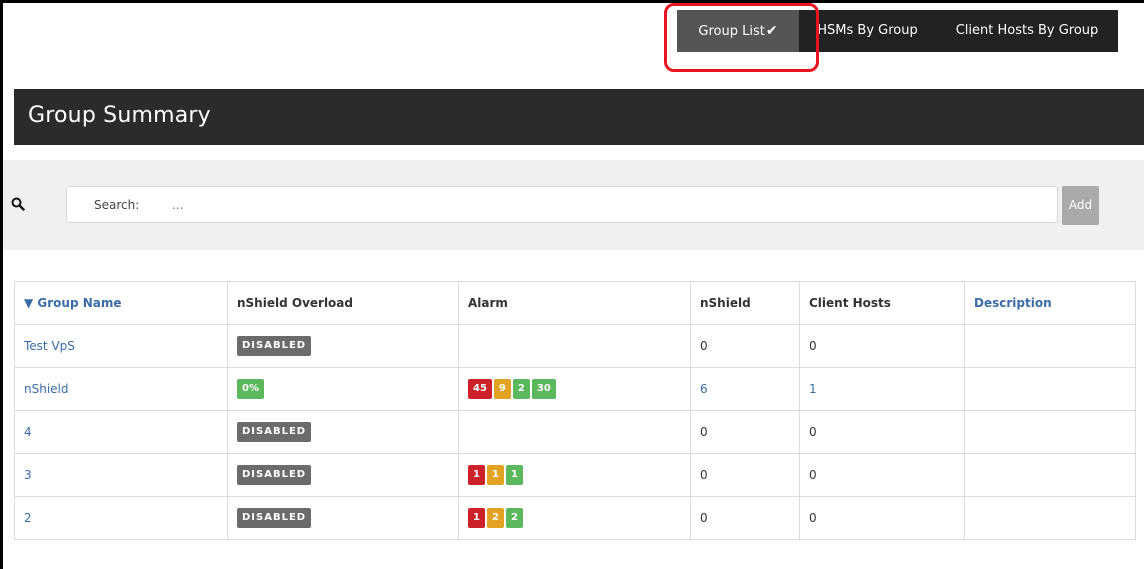  What do you see at coordinates (731, 31) in the screenshot?
I see `tab-group-list-label: Group List` at bounding box center [731, 31].